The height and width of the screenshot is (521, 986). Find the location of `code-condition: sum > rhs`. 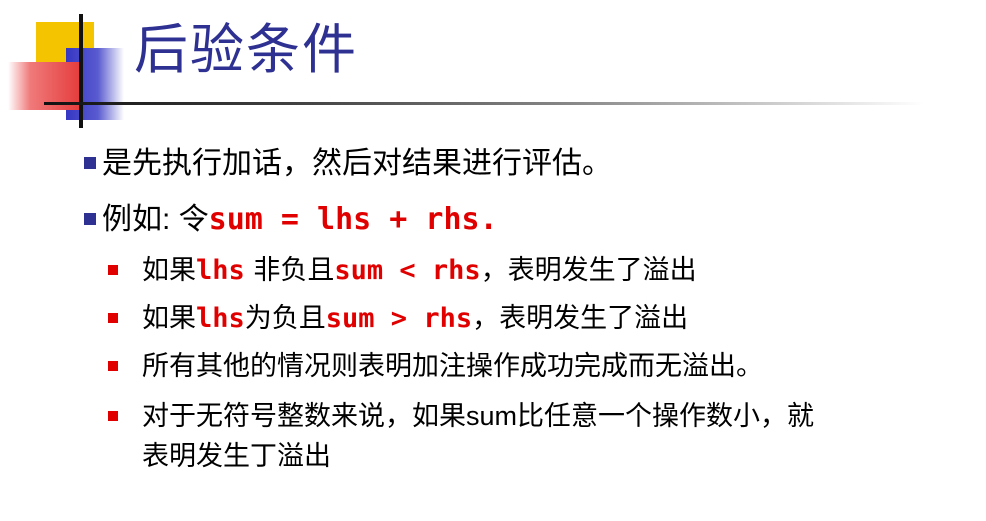

code-condition: sum > rhs is located at coordinates (399, 318).